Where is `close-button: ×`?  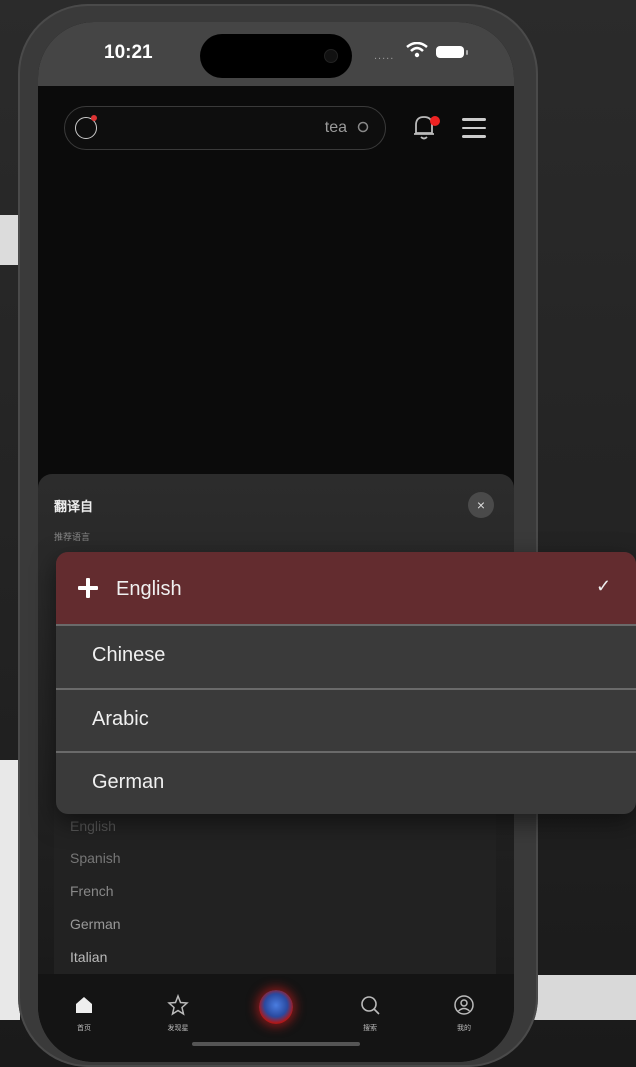 close-button: × is located at coordinates (481, 505).